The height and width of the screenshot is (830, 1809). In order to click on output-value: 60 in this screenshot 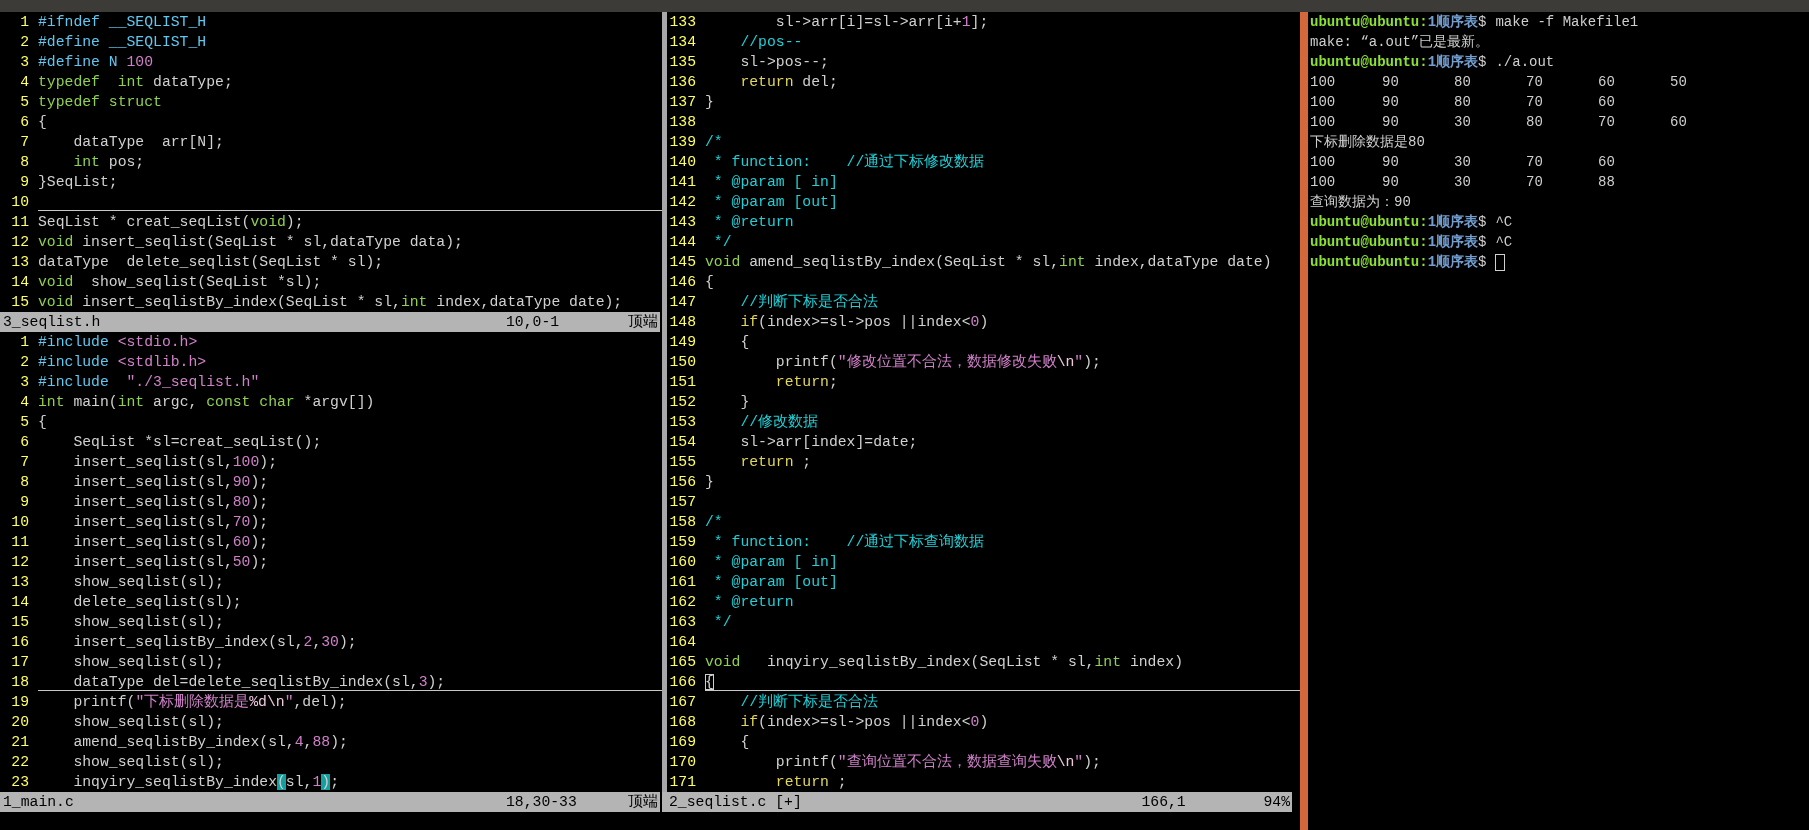, I will do `click(1606, 162)`.